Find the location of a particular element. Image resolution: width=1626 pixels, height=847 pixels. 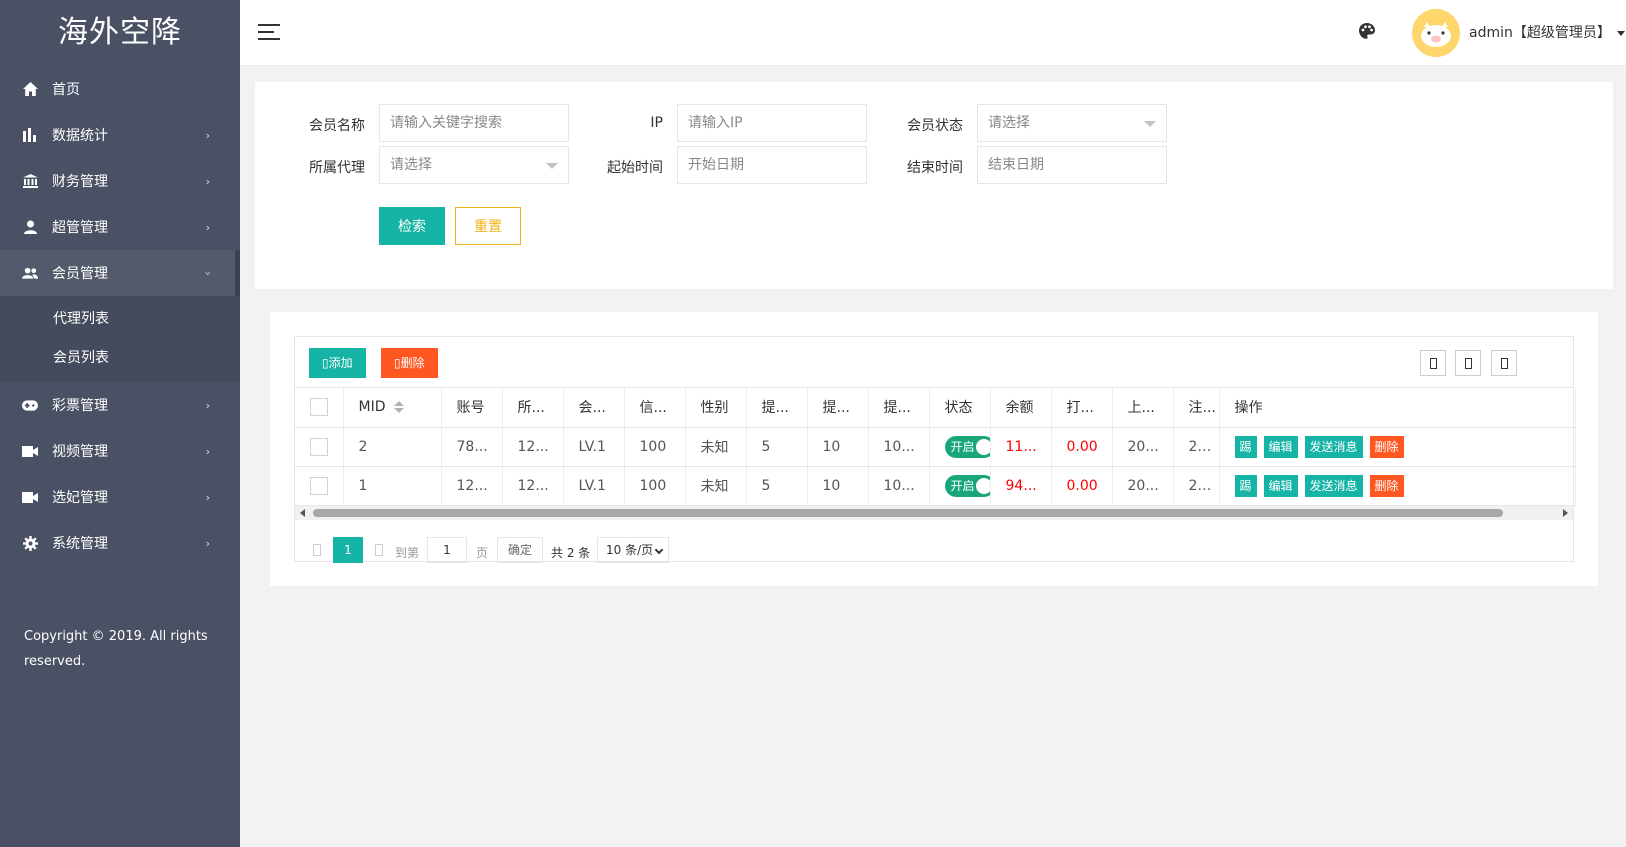

add-button: ▯添加 is located at coordinates (337, 363).